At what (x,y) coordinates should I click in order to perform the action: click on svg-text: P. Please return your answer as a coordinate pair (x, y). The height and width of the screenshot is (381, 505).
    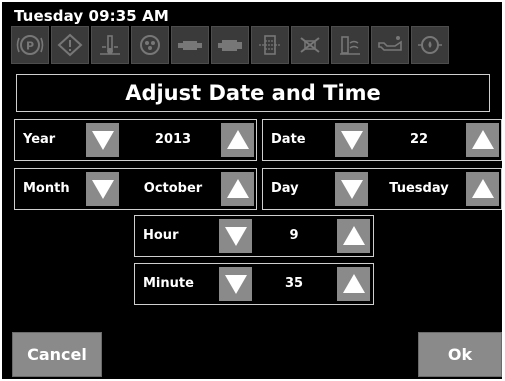
    Looking at the image, I should click on (30, 46).